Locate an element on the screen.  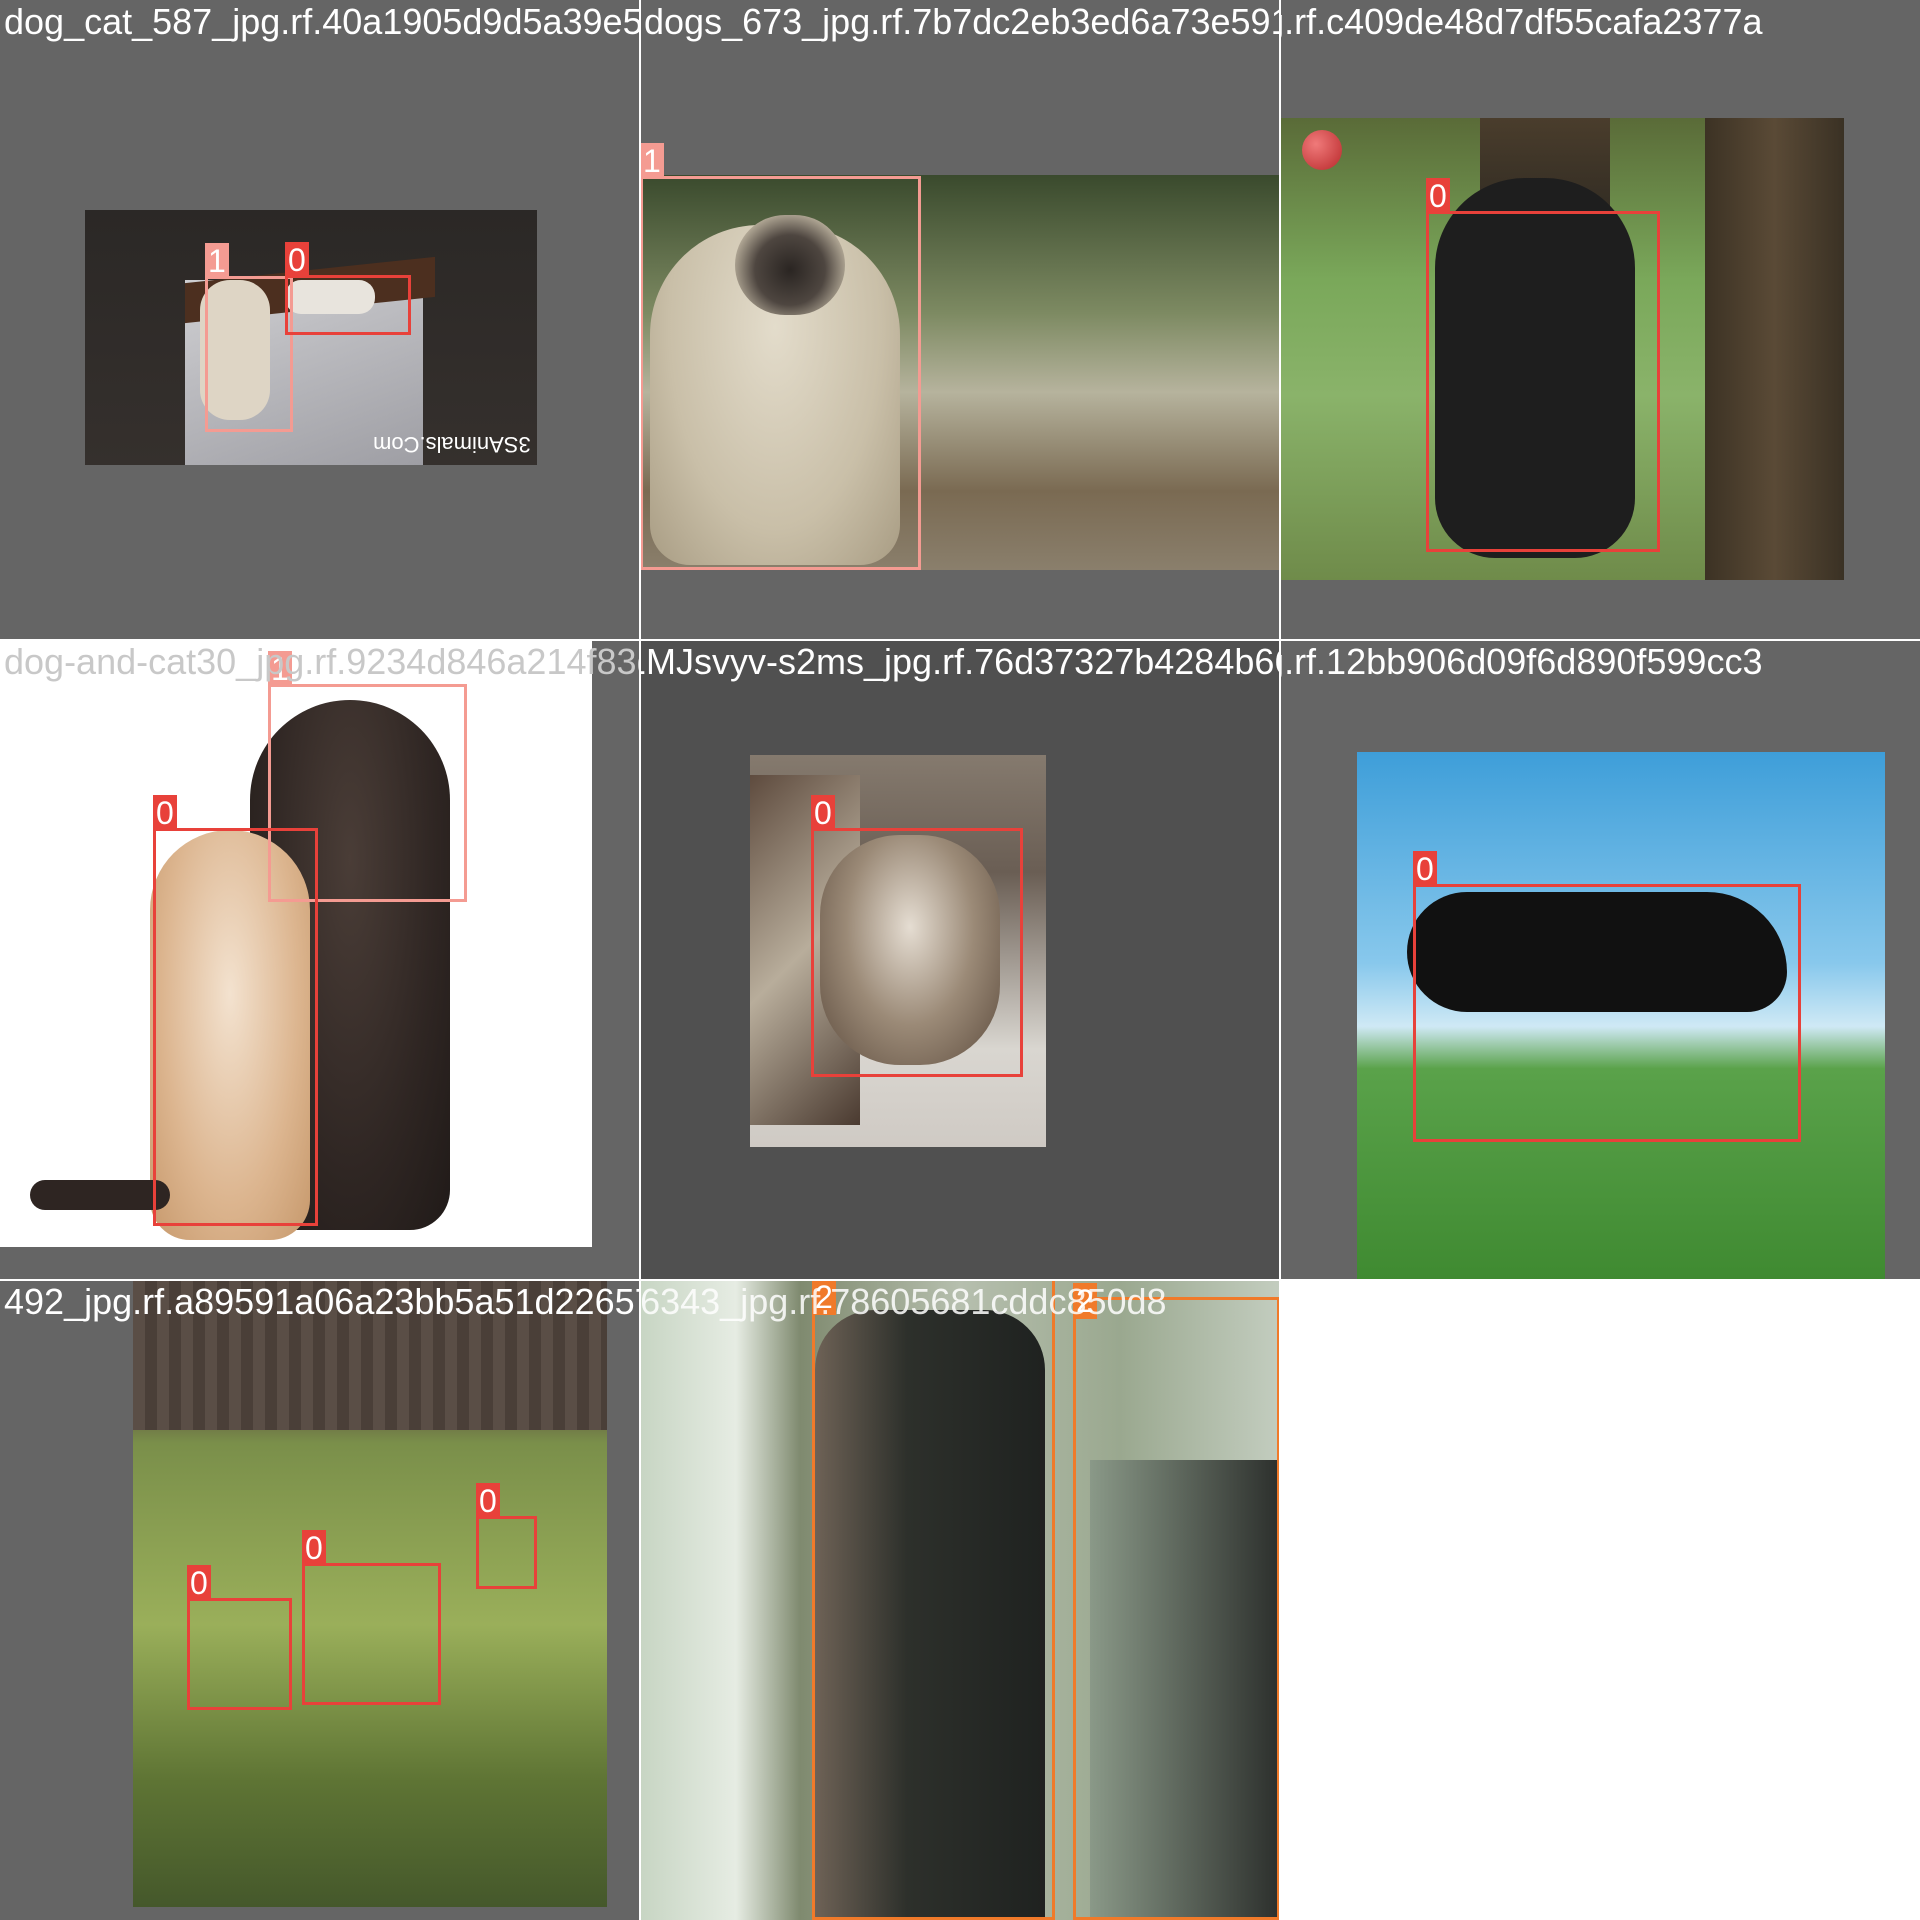
tile-cats: 0 cats_jpg.rf.c409de48d7df55cafa2377a is located at coordinates (1600, 320).